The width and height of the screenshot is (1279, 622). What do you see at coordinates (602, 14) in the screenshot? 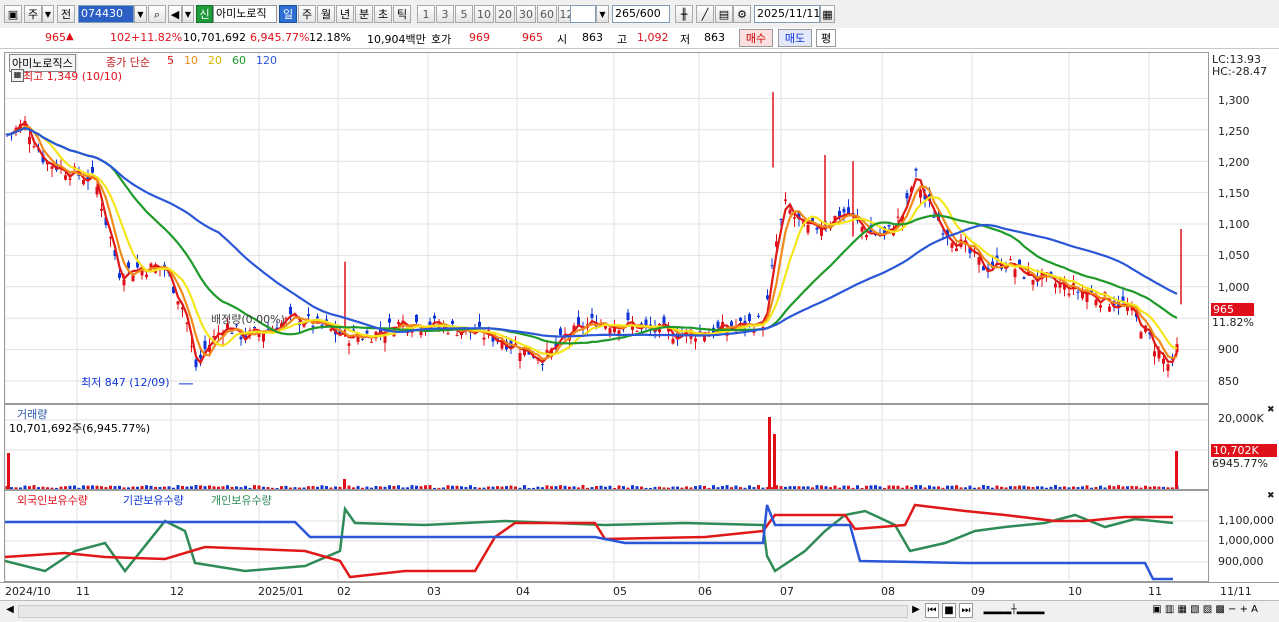
I see `interval-dropdown-icon: ▼` at bounding box center [602, 14].